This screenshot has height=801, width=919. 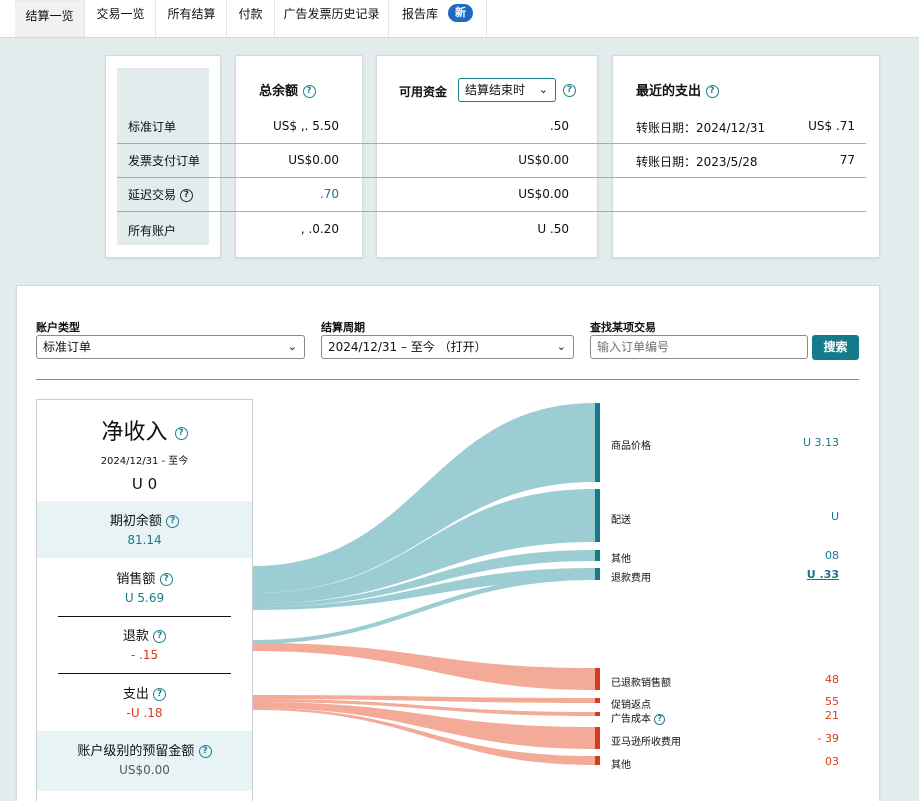 What do you see at coordinates (597, 714) in the screenshot?
I see `node-ad-cost` at bounding box center [597, 714].